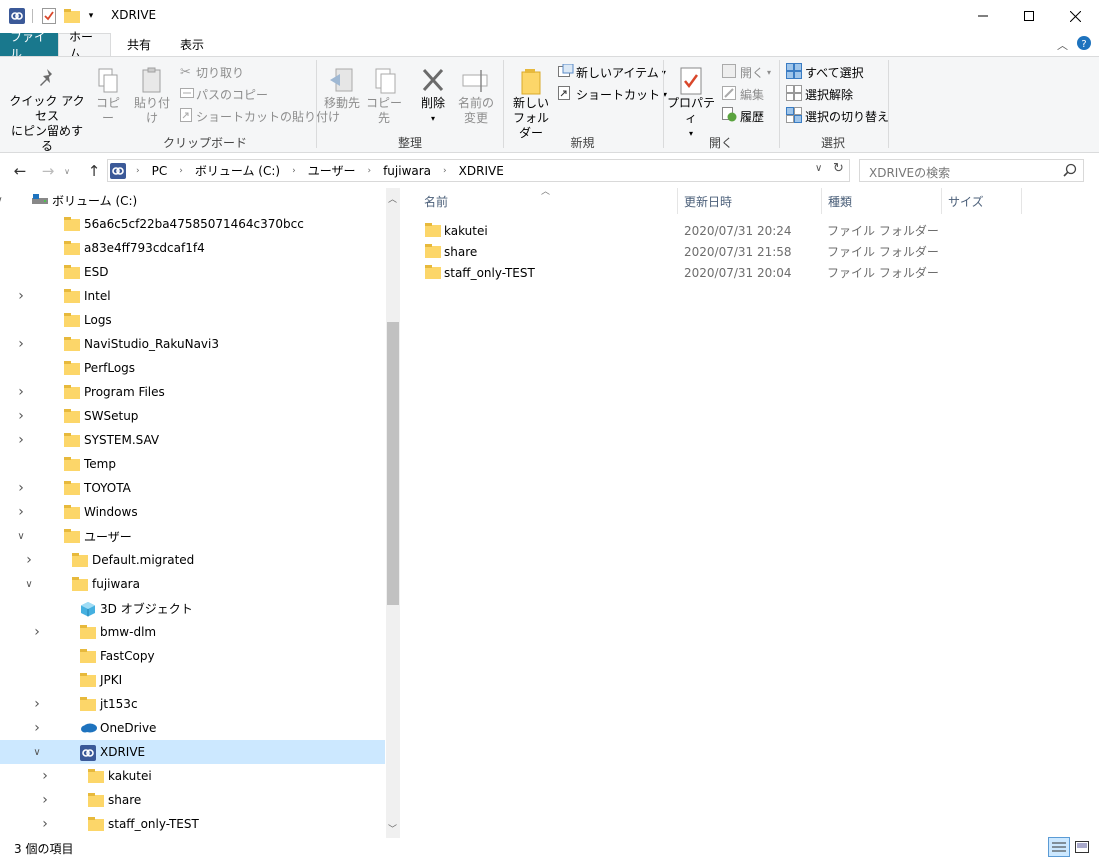 This screenshot has height=862, width=1099. Describe the element at coordinates (190, 344) in the screenshot. I see `tree-item: › NaviStudio_RakuNavi3` at that location.